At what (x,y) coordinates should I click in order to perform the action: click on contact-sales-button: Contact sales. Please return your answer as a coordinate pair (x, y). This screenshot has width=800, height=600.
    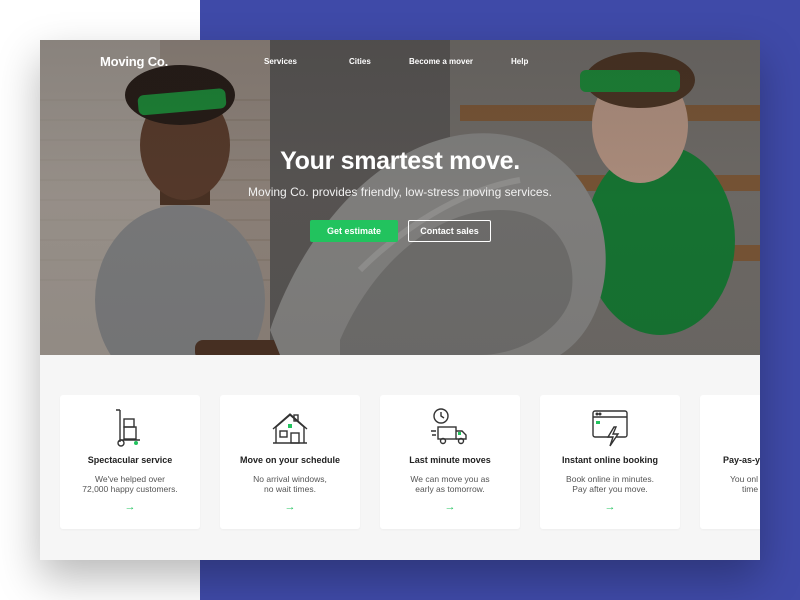
    Looking at the image, I should click on (449, 231).